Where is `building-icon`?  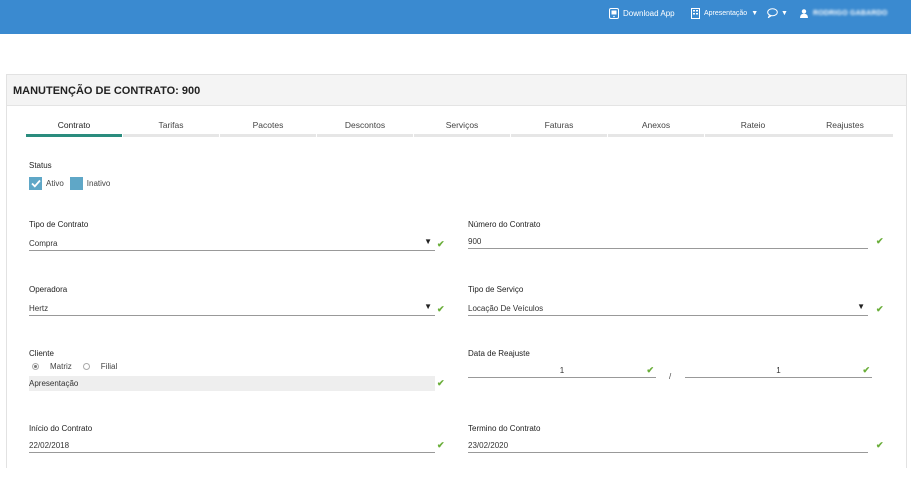
building-icon is located at coordinates (695, 13).